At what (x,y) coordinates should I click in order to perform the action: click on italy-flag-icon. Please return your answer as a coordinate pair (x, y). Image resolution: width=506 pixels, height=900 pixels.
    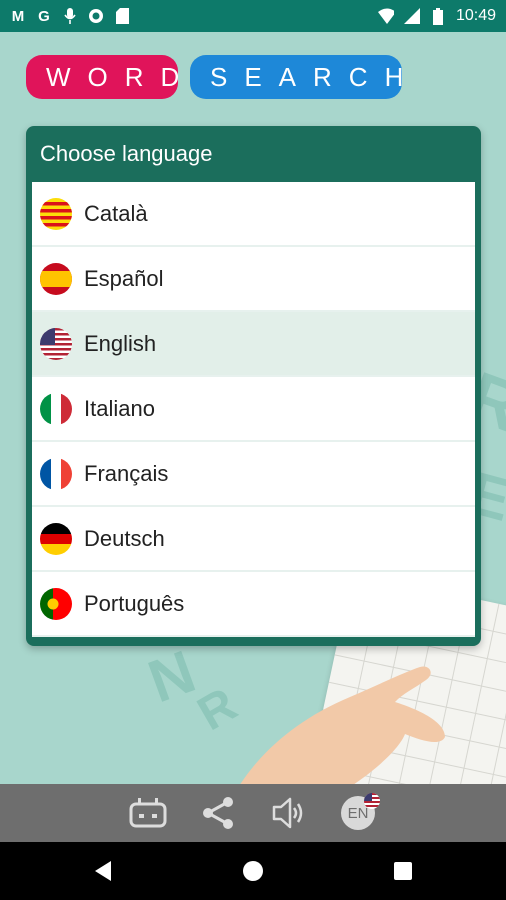
    Looking at the image, I should click on (56, 408).